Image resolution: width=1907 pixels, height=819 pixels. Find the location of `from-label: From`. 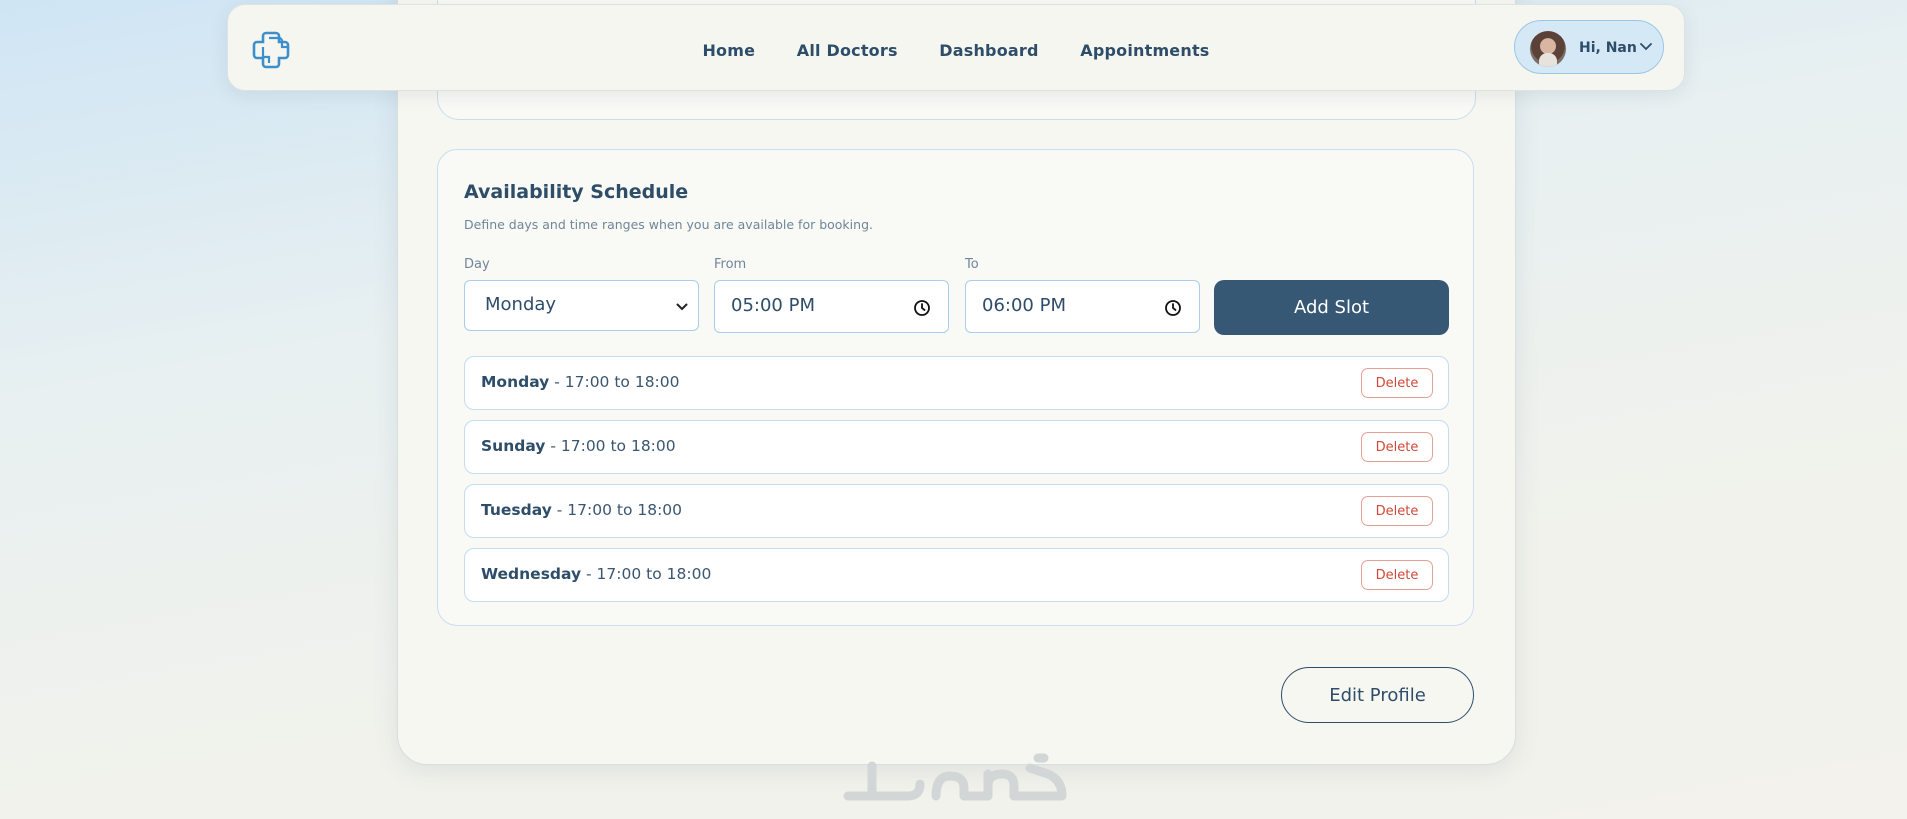

from-label: From is located at coordinates (730, 264).